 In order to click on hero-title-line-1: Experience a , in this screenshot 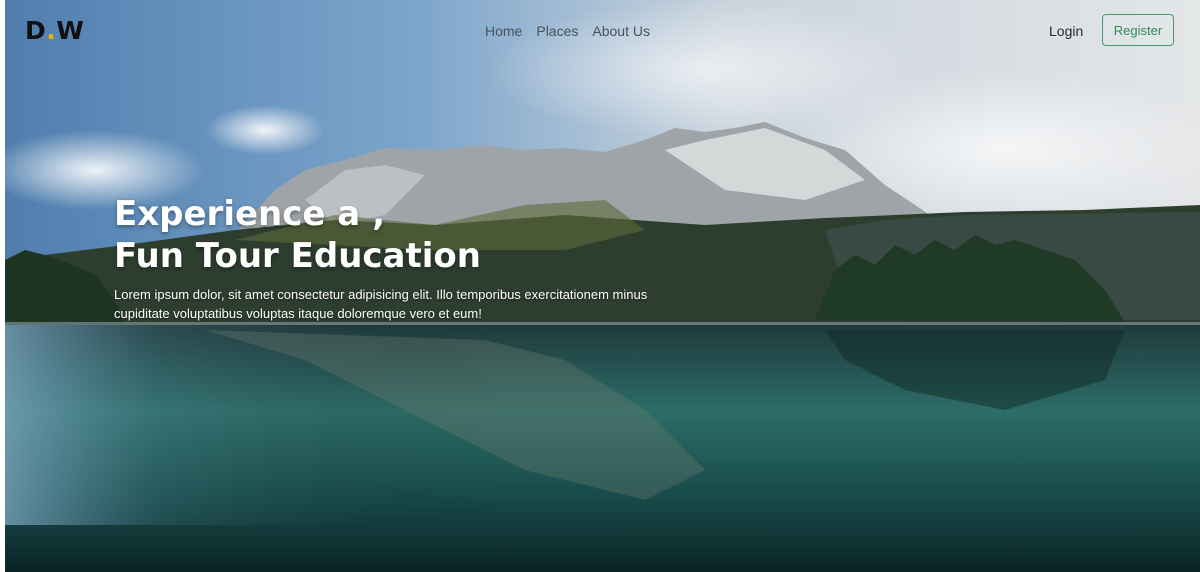, I will do `click(249, 214)`.